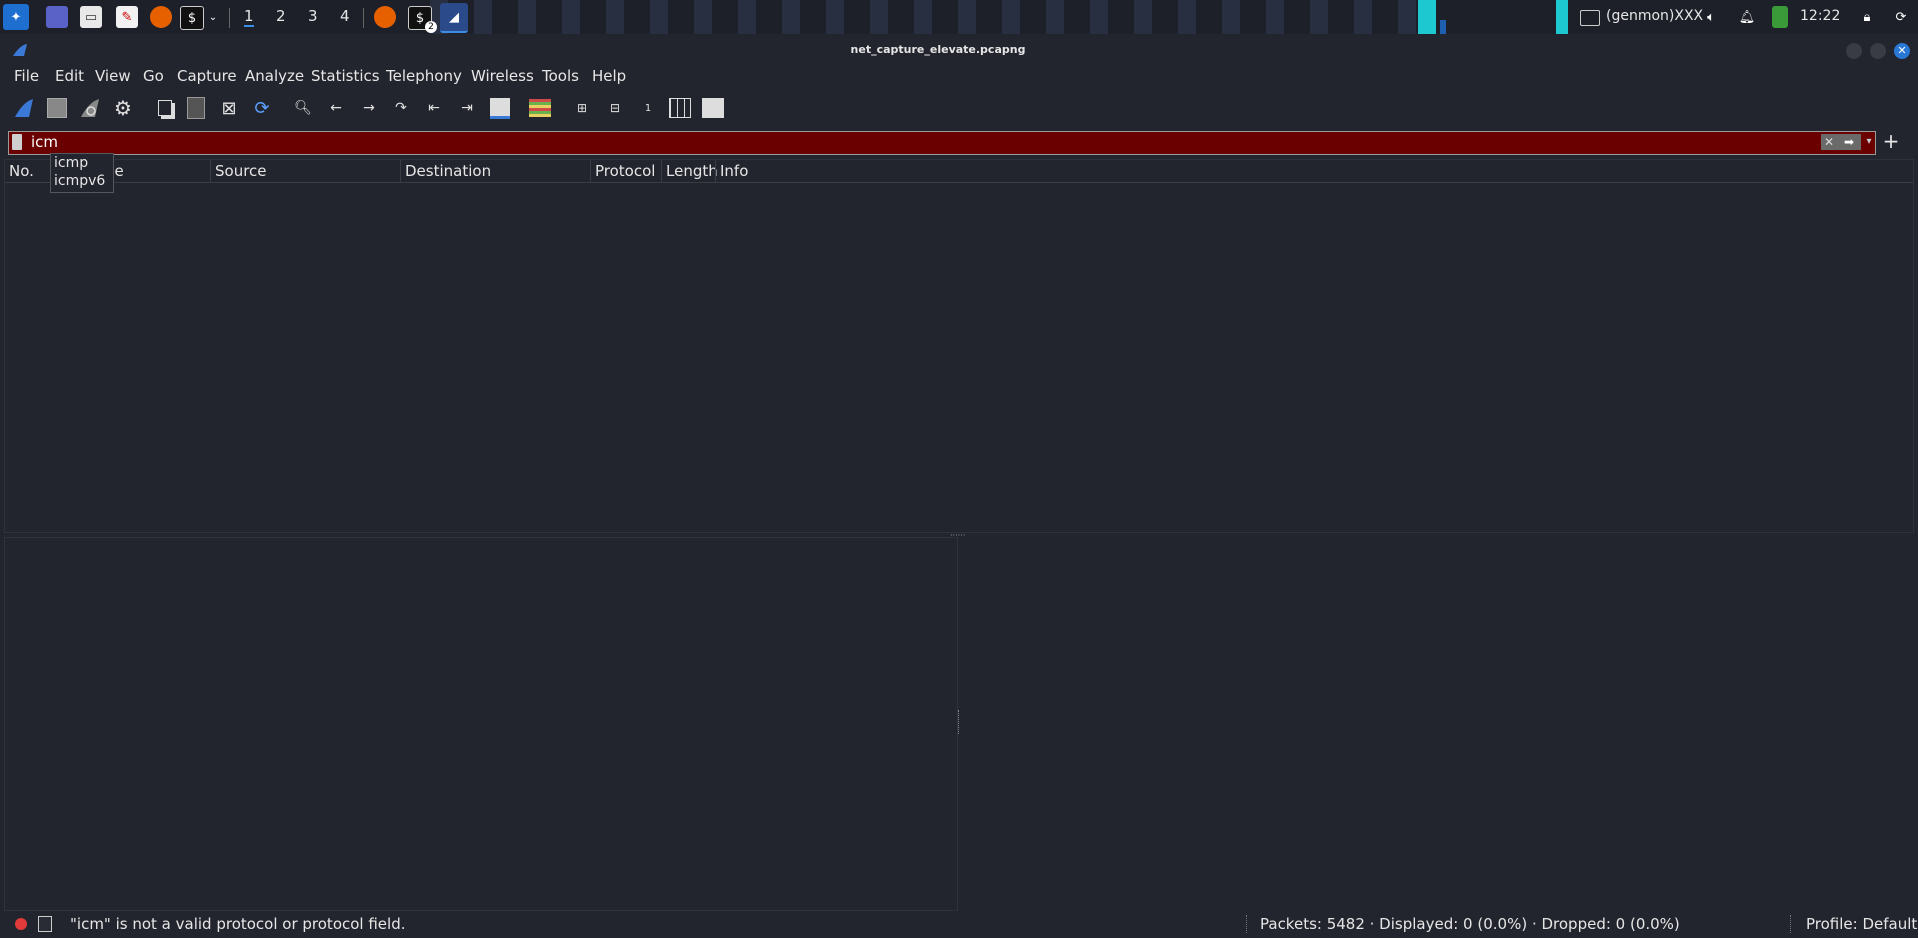 The image size is (1918, 938). What do you see at coordinates (1891, 141) in the screenshot?
I see `add-filter-button: +` at bounding box center [1891, 141].